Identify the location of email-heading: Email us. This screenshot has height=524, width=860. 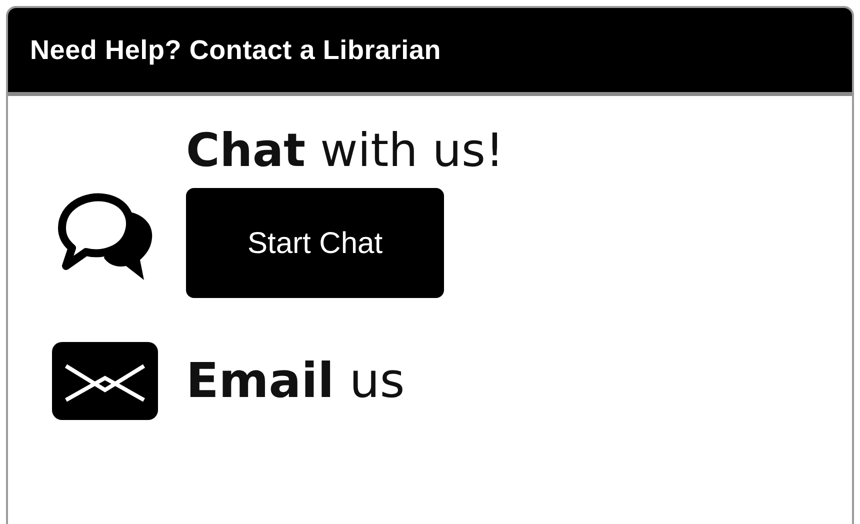
(295, 381).